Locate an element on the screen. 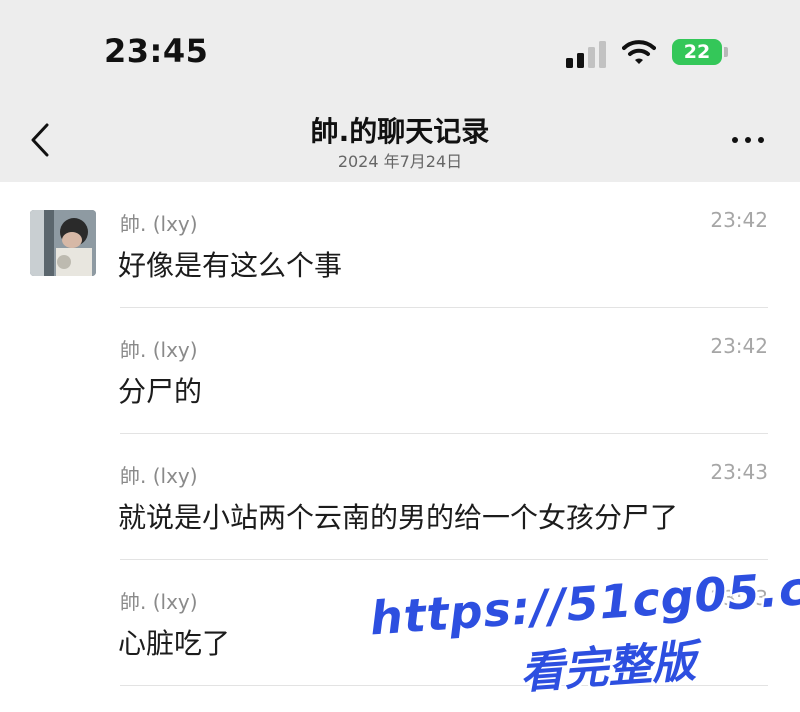 Image resolution: width=800 pixels, height=712 pixels. watermark-overlay: https://51cg05.cc 看完整版 is located at coordinates (581, 619).